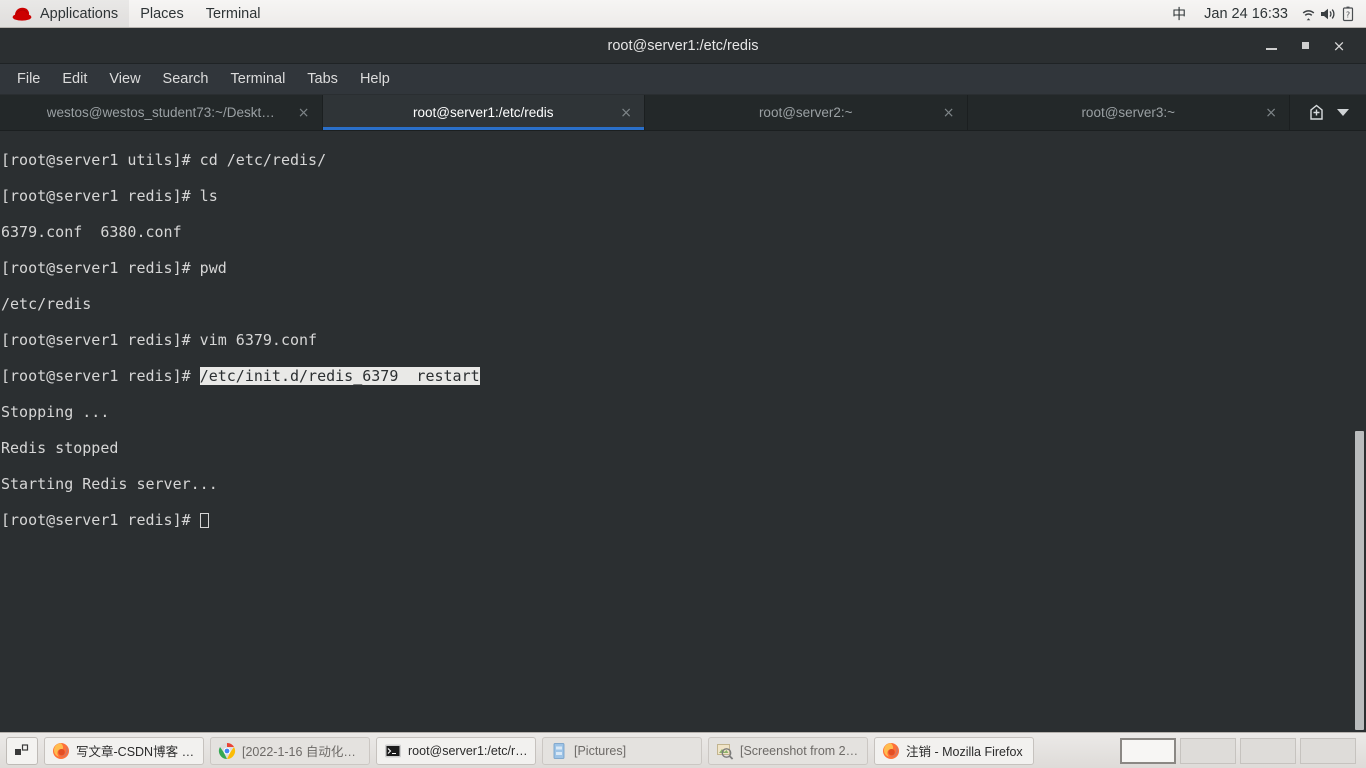 This screenshot has height=768, width=1366. What do you see at coordinates (240, 196) in the screenshot?
I see `terminal-line: [root@server1 redis]# ls` at bounding box center [240, 196].